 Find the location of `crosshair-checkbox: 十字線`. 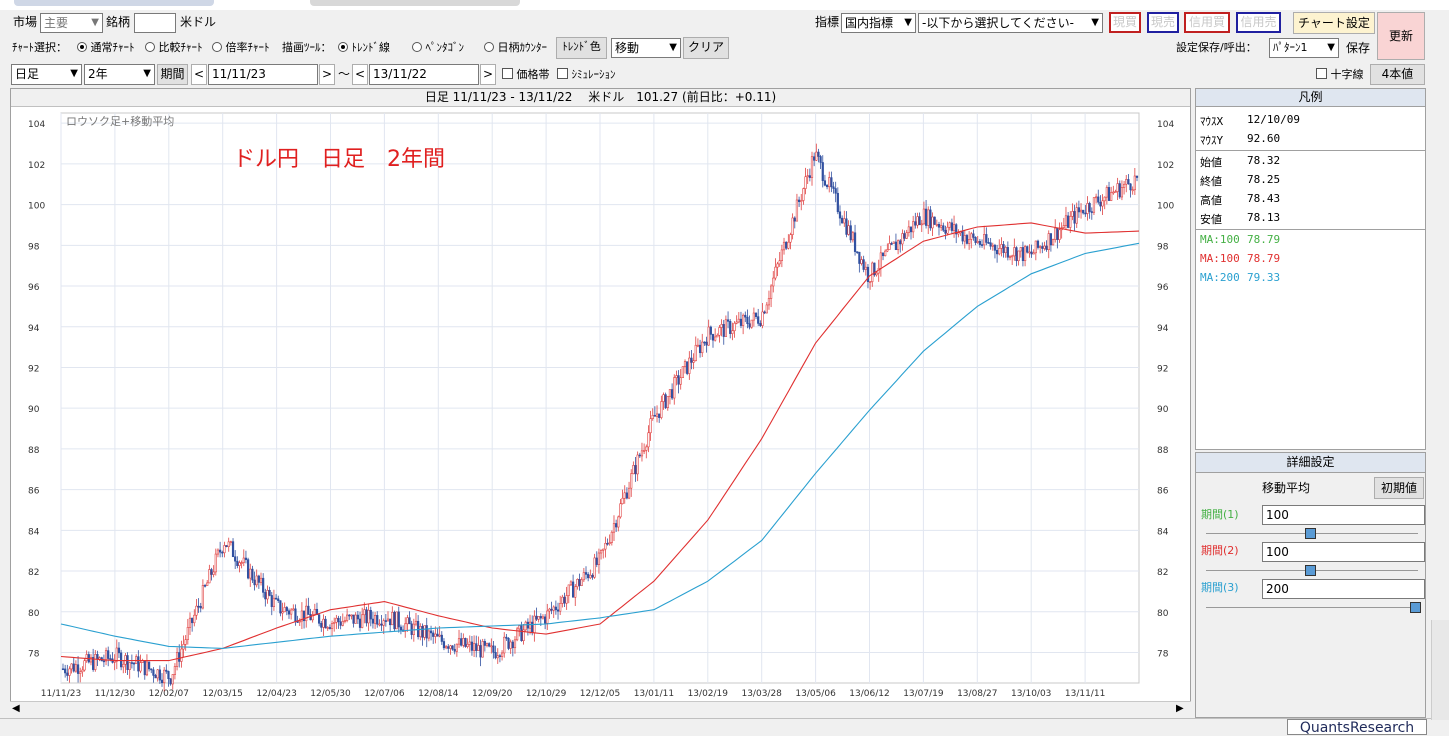

crosshair-checkbox: 十字線 is located at coordinates (1340, 75).